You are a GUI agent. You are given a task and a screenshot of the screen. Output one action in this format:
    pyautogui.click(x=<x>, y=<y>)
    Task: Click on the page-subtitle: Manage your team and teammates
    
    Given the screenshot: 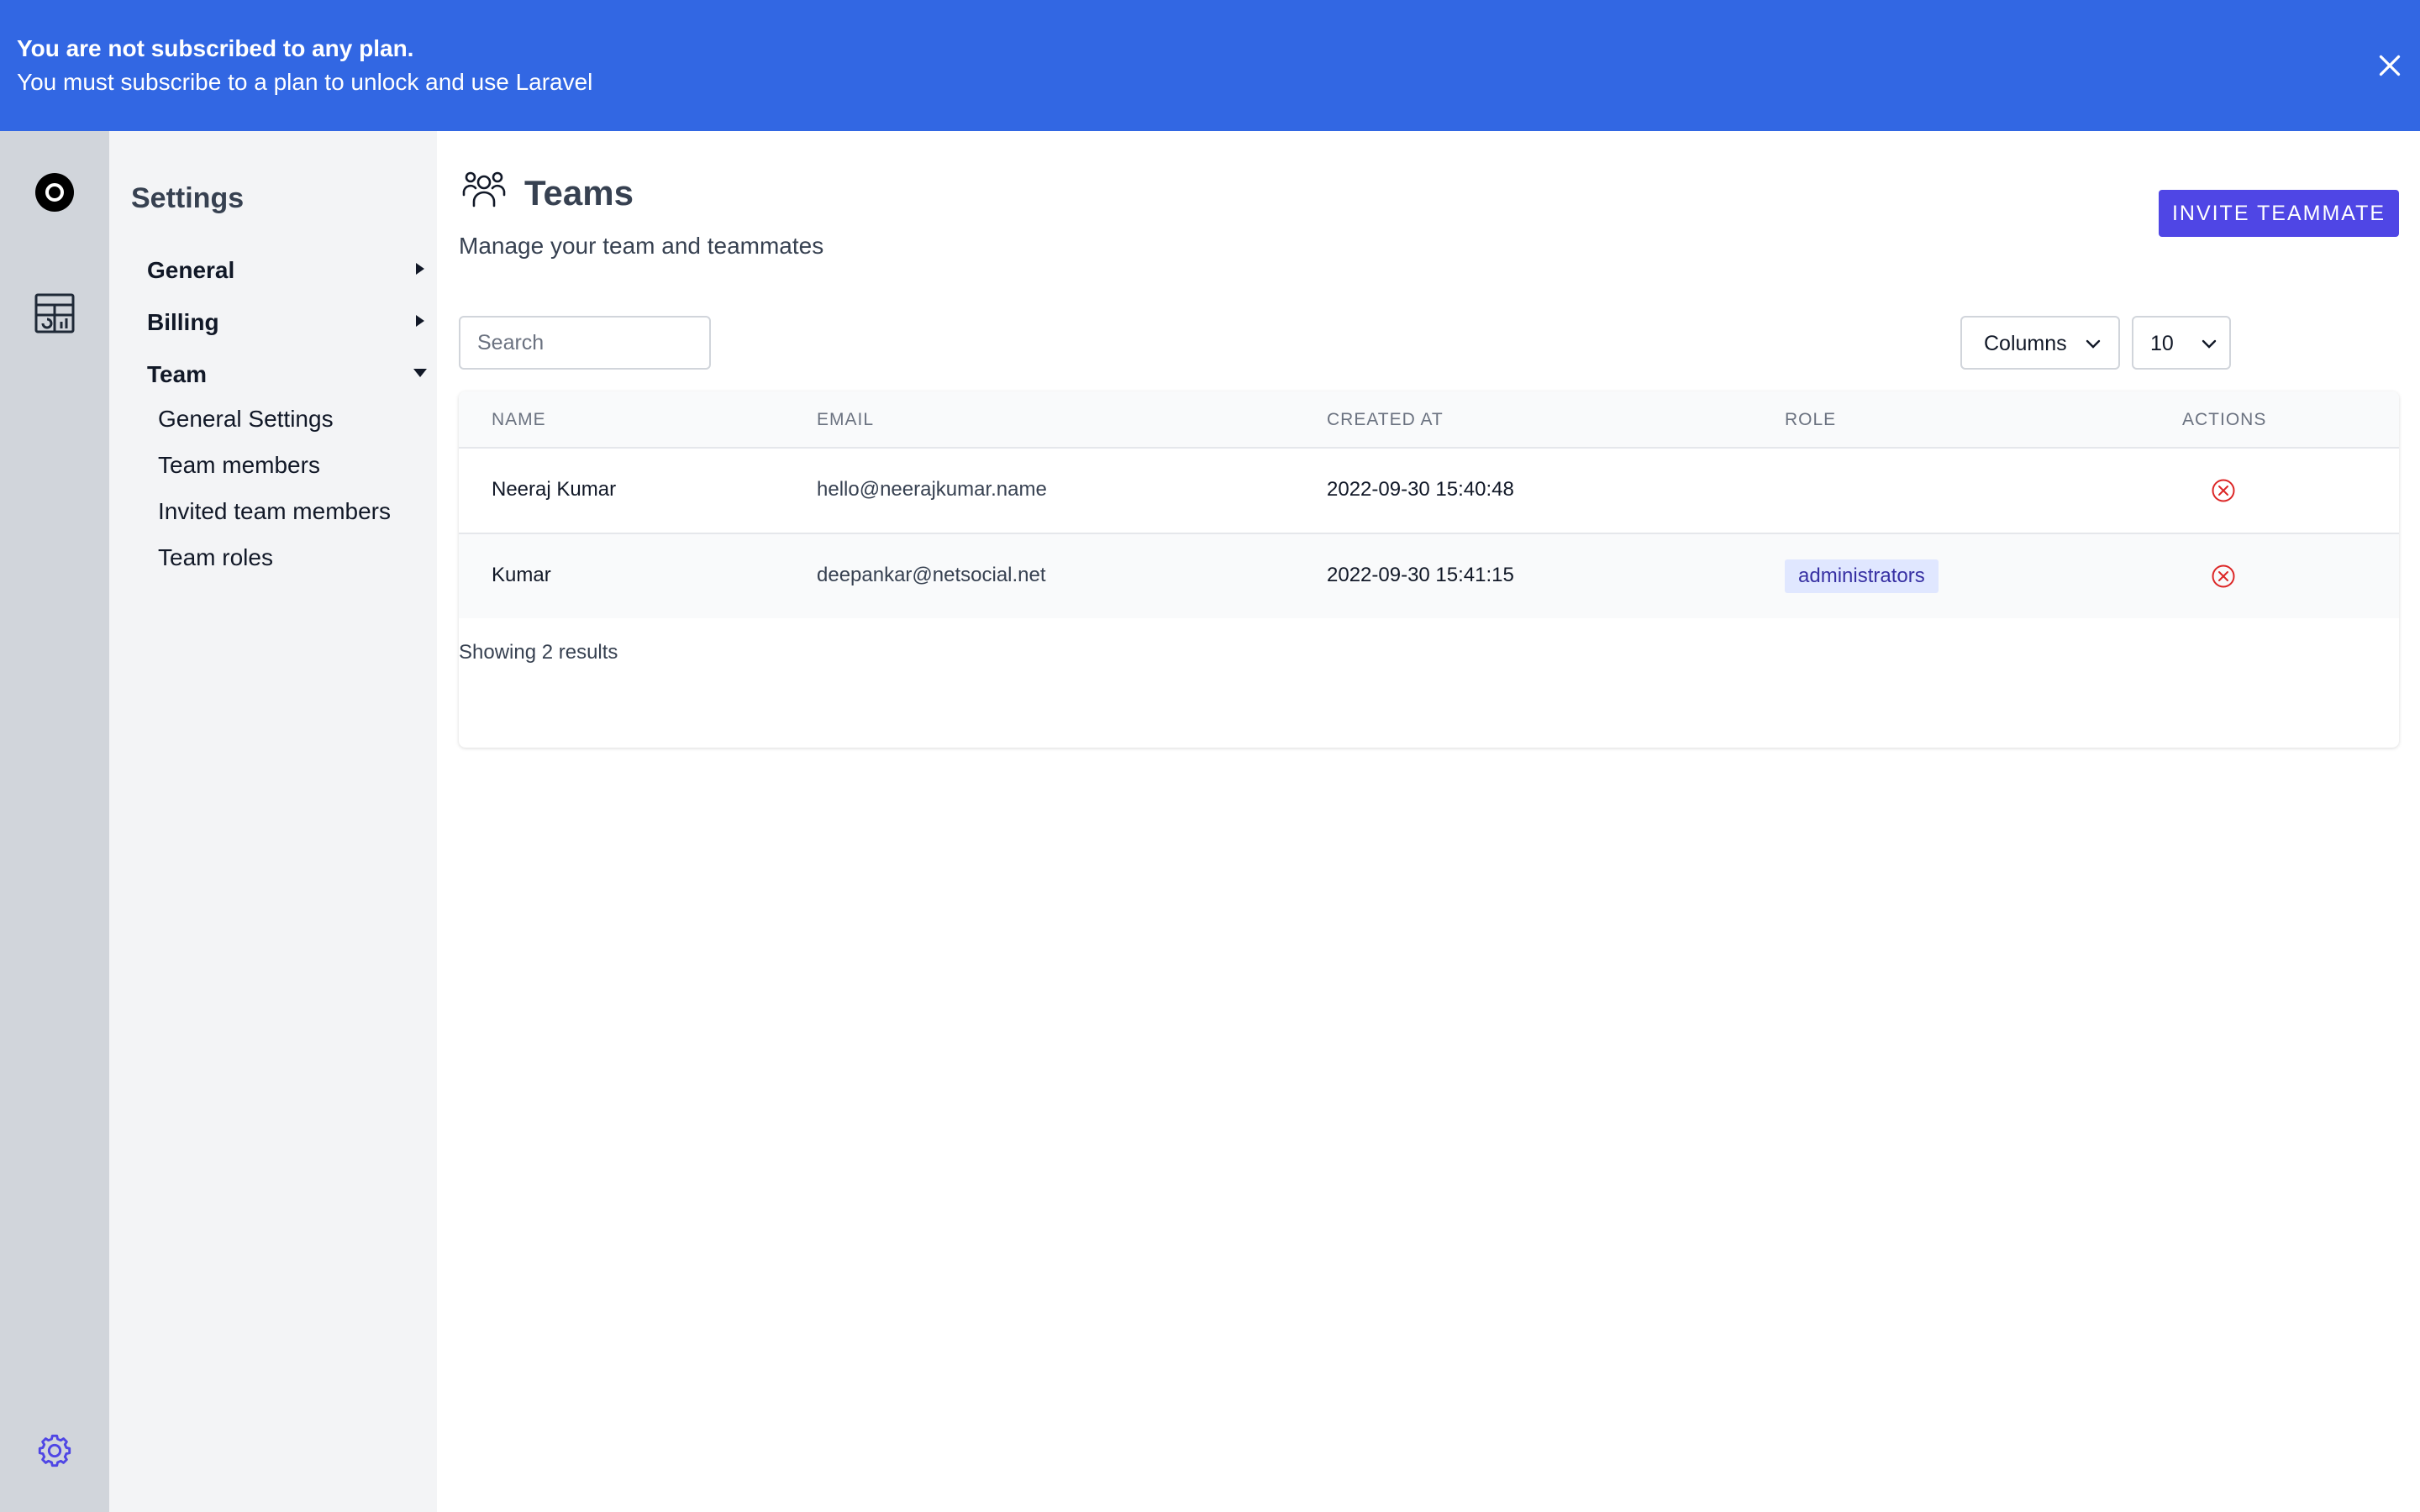 What is the action you would take?
    pyautogui.click(x=642, y=246)
    